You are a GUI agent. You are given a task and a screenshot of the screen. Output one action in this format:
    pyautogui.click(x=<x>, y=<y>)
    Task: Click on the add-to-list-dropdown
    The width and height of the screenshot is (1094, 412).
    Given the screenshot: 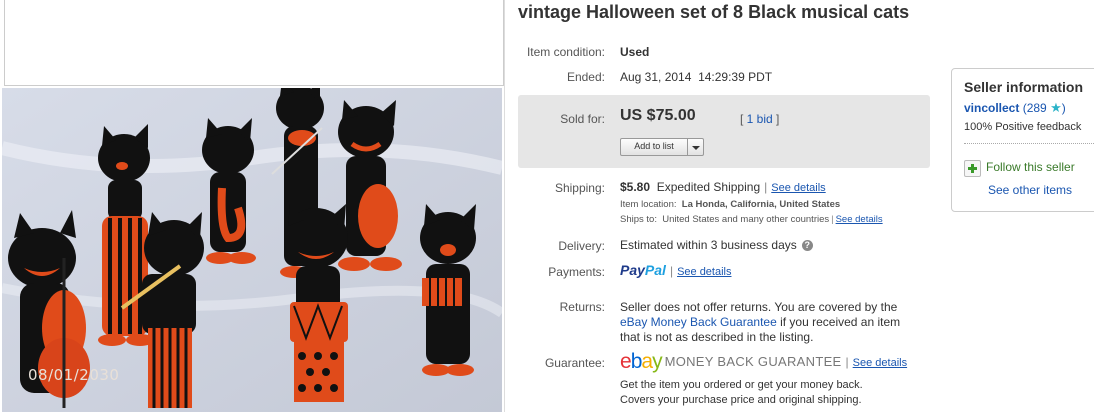 What is the action you would take?
    pyautogui.click(x=695, y=147)
    